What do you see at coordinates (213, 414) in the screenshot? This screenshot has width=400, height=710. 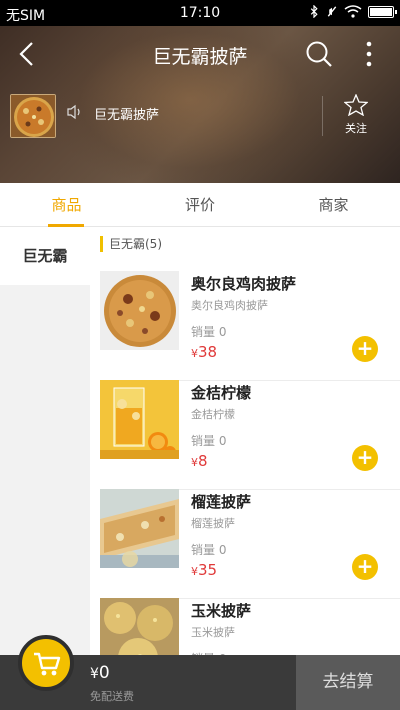 I see `product-subtitle: 金桔柠檬` at bounding box center [213, 414].